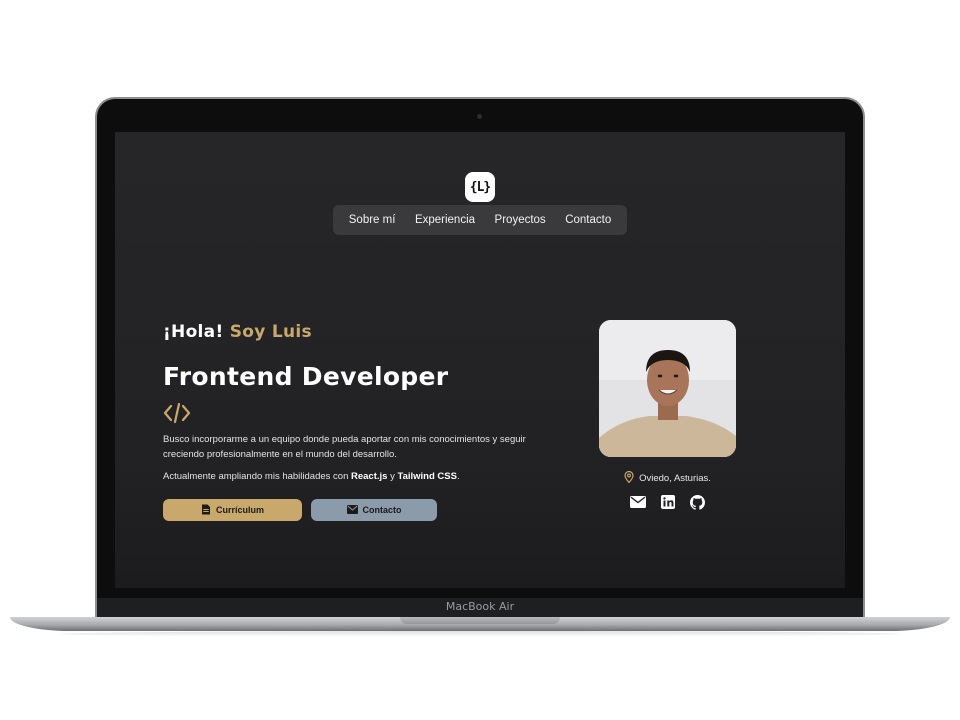 The height and width of the screenshot is (720, 960). I want to click on learning-tech-tailwind: Tailwind CSS, so click(427, 476).